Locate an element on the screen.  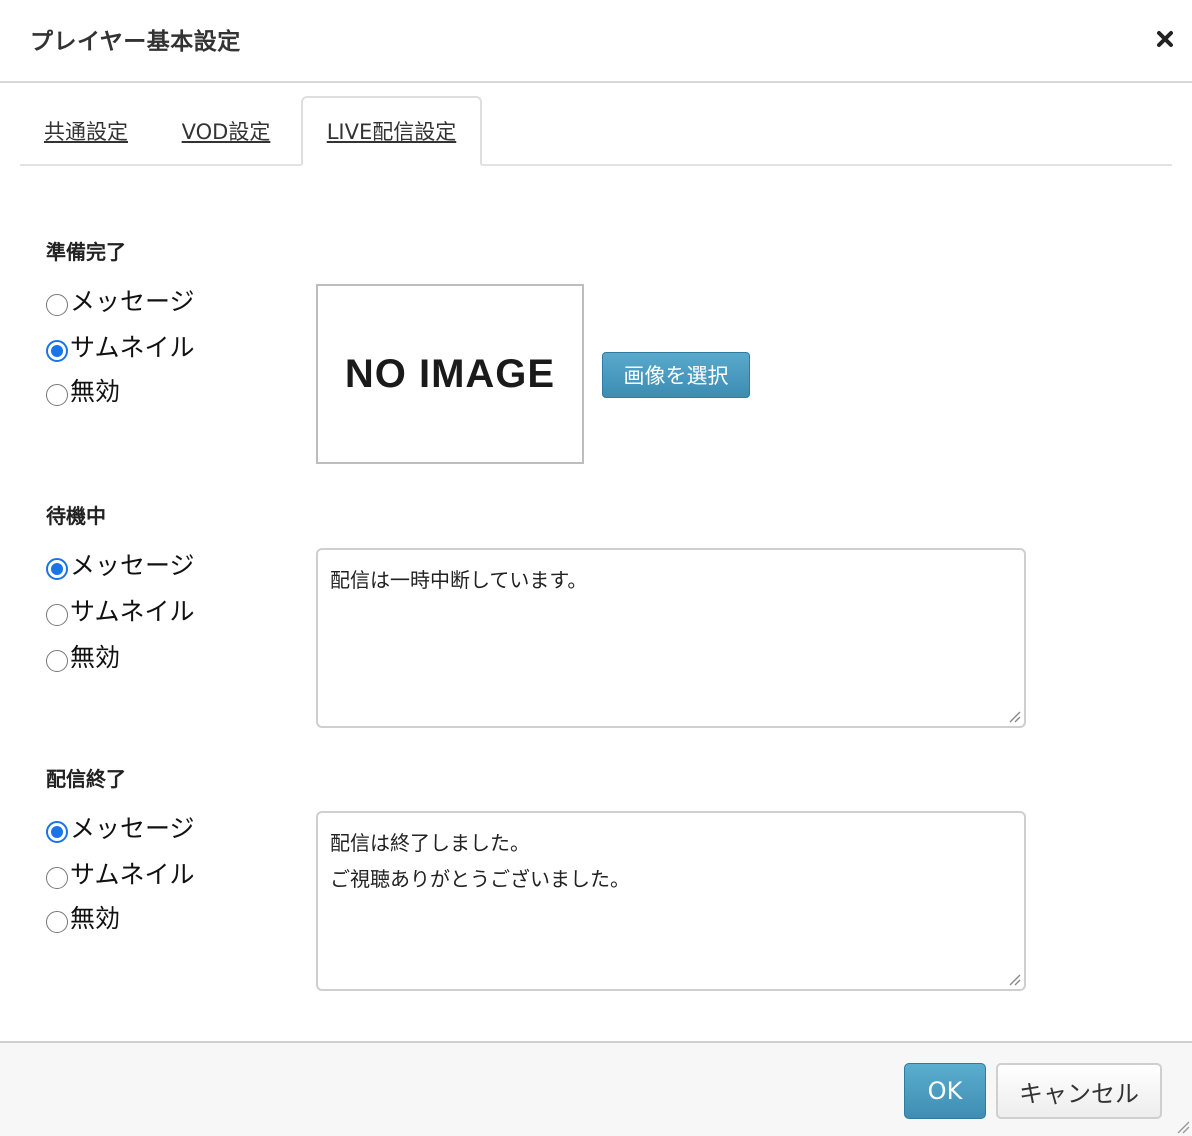
radio-standby-message: メッセージ is located at coordinates (120, 564).